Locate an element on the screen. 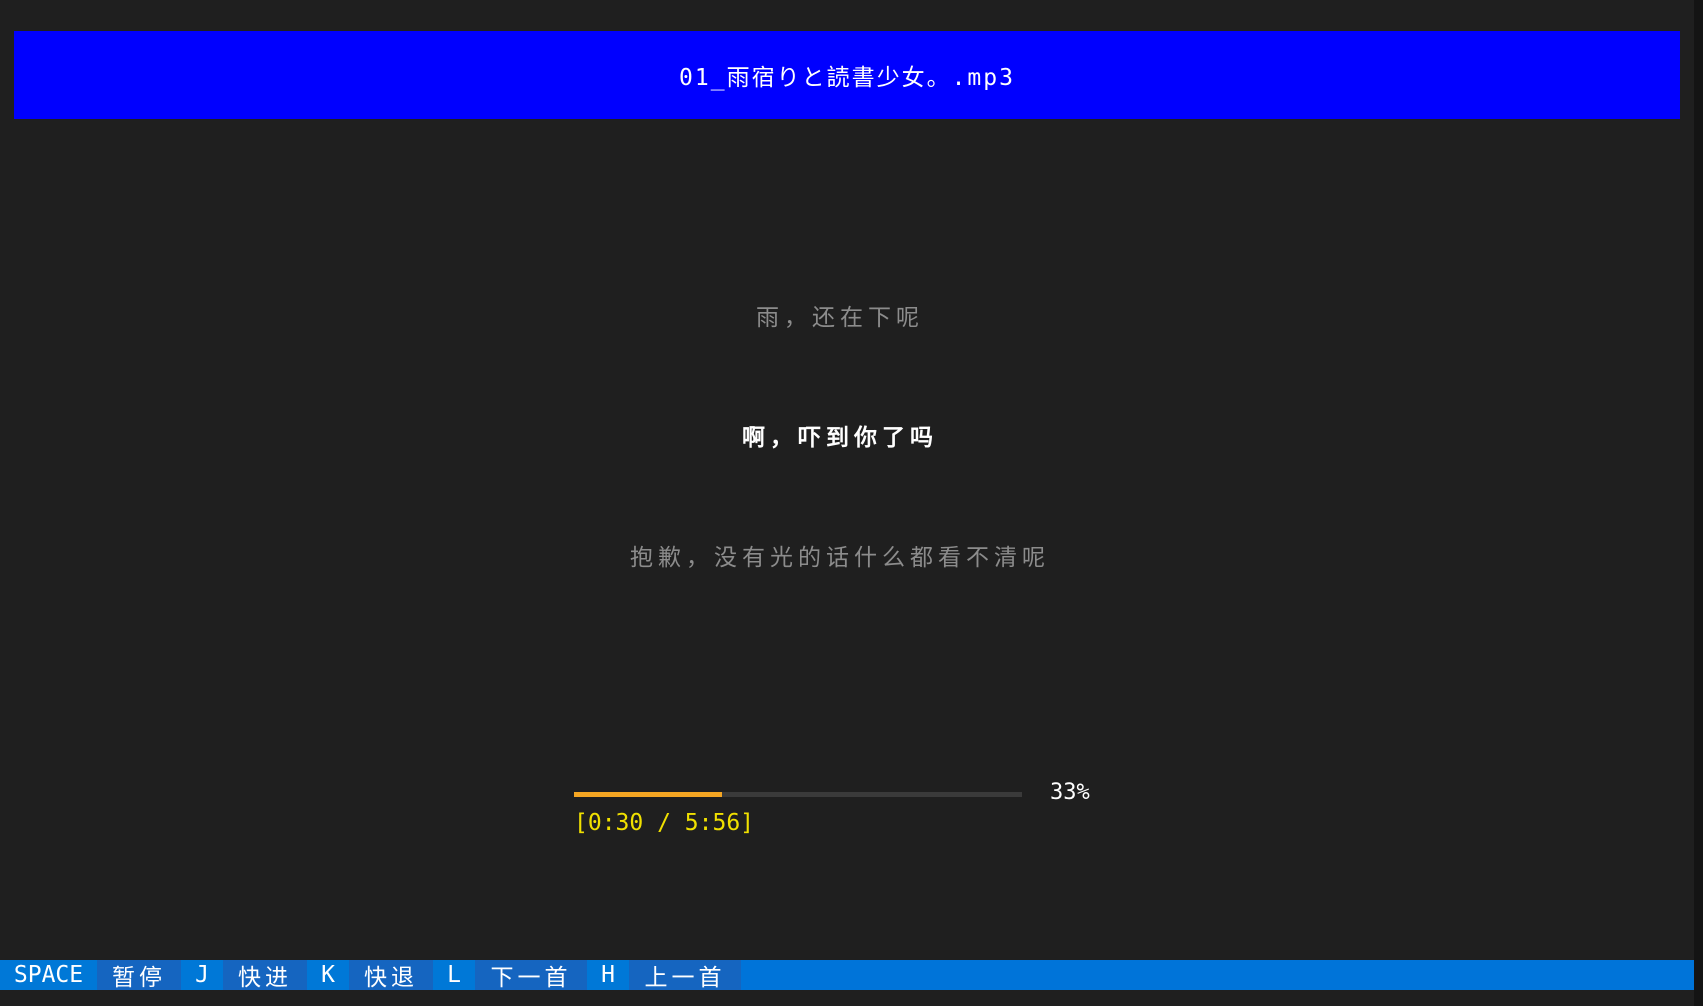  hotkey-h-key: H is located at coordinates (608, 975).